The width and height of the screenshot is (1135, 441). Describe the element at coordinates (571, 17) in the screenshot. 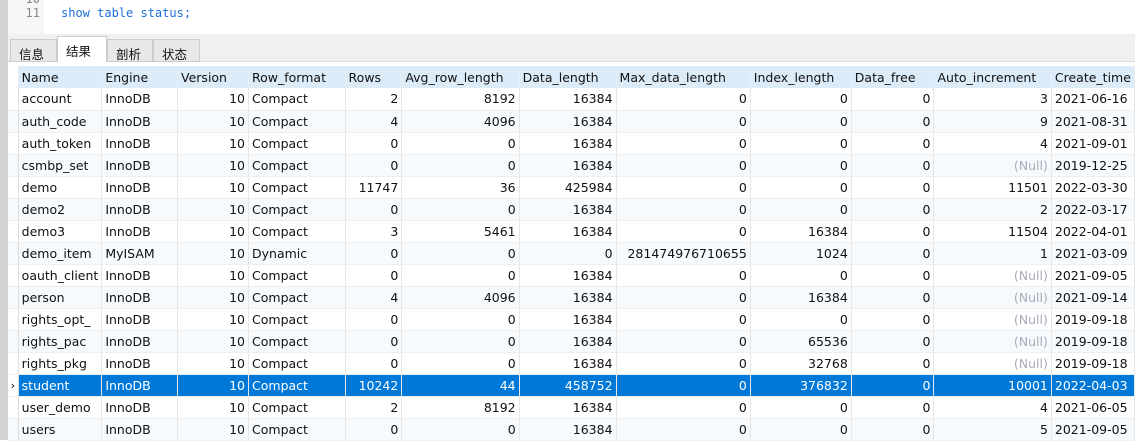

I see `sql-editor: 10 11 show table status;` at that location.